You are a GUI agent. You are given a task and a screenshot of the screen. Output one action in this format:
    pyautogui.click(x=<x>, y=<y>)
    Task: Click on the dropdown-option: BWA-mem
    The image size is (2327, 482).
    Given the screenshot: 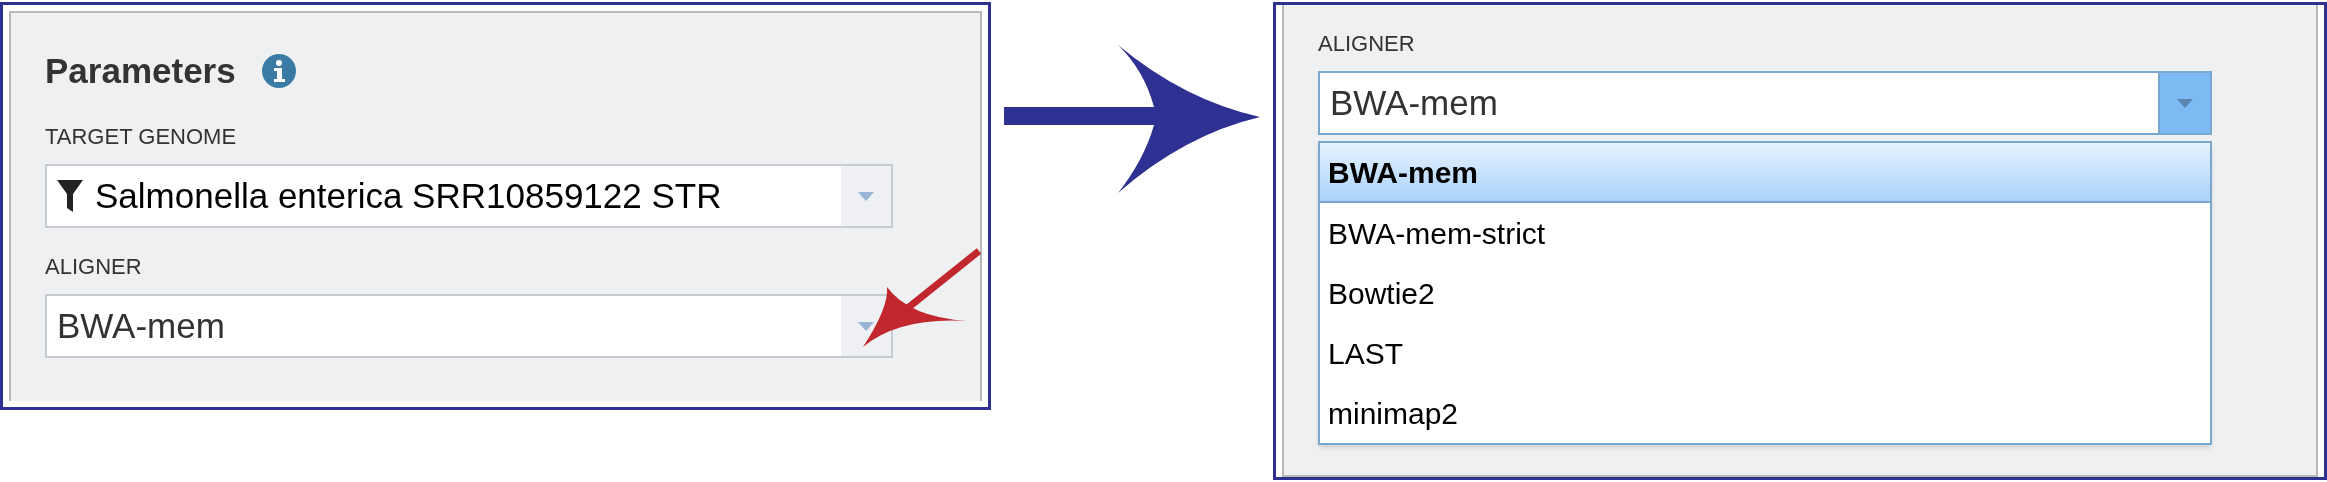 What is the action you would take?
    pyautogui.click(x=1765, y=173)
    